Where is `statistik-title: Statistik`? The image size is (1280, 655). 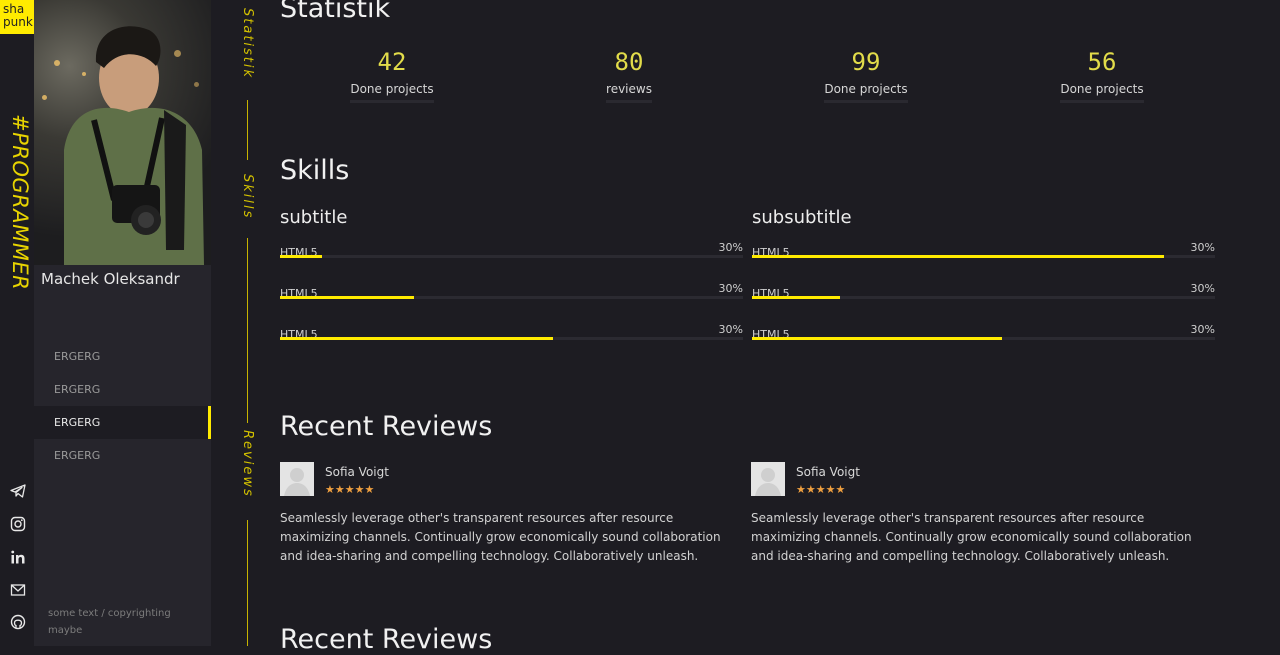 statistik-title: Statistik is located at coordinates (335, 12).